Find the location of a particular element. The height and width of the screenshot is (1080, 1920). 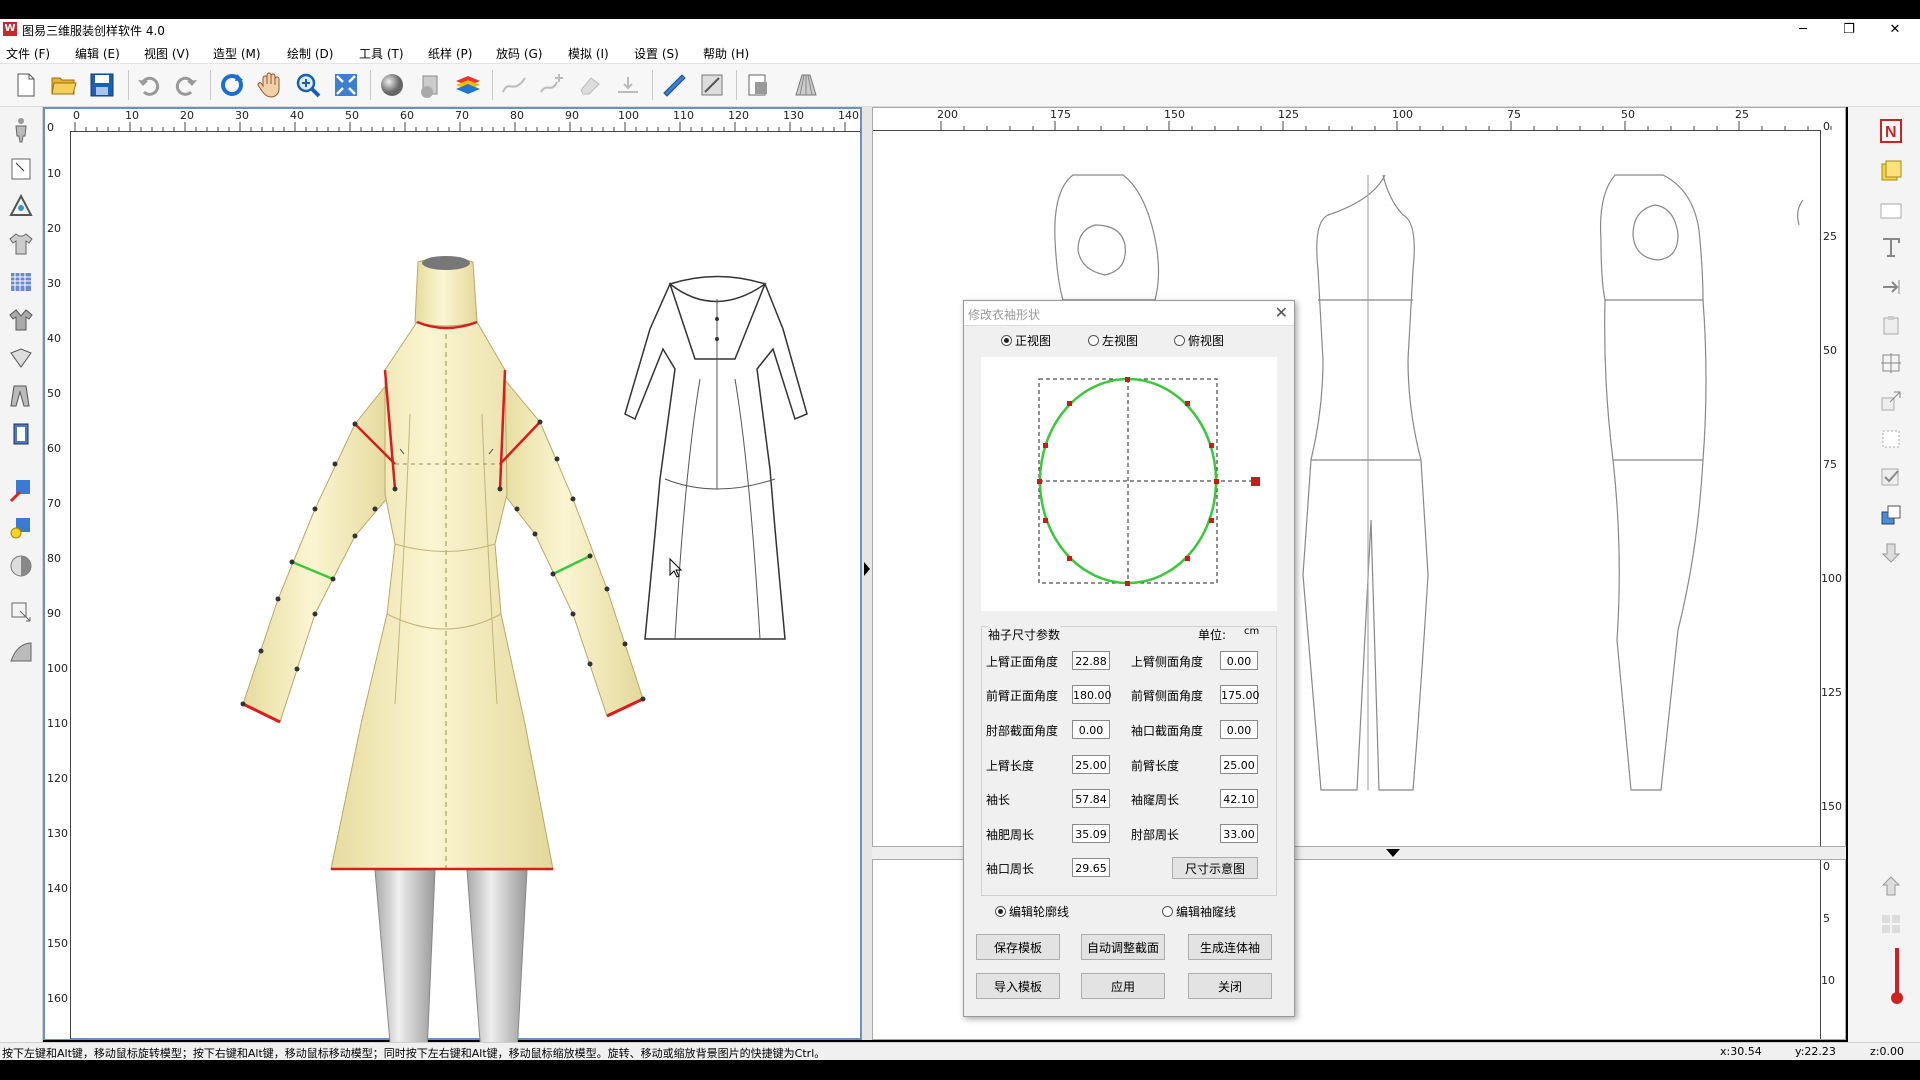

layers-icon is located at coordinates (468, 85).